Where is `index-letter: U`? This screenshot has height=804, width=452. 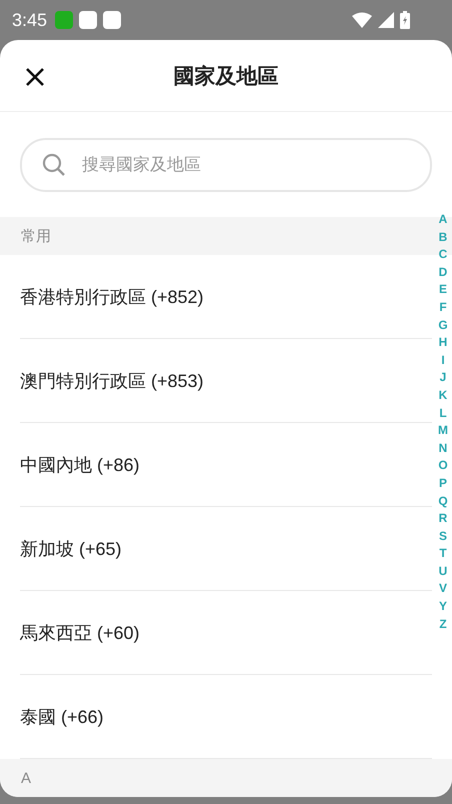
index-letter: U is located at coordinates (443, 571).